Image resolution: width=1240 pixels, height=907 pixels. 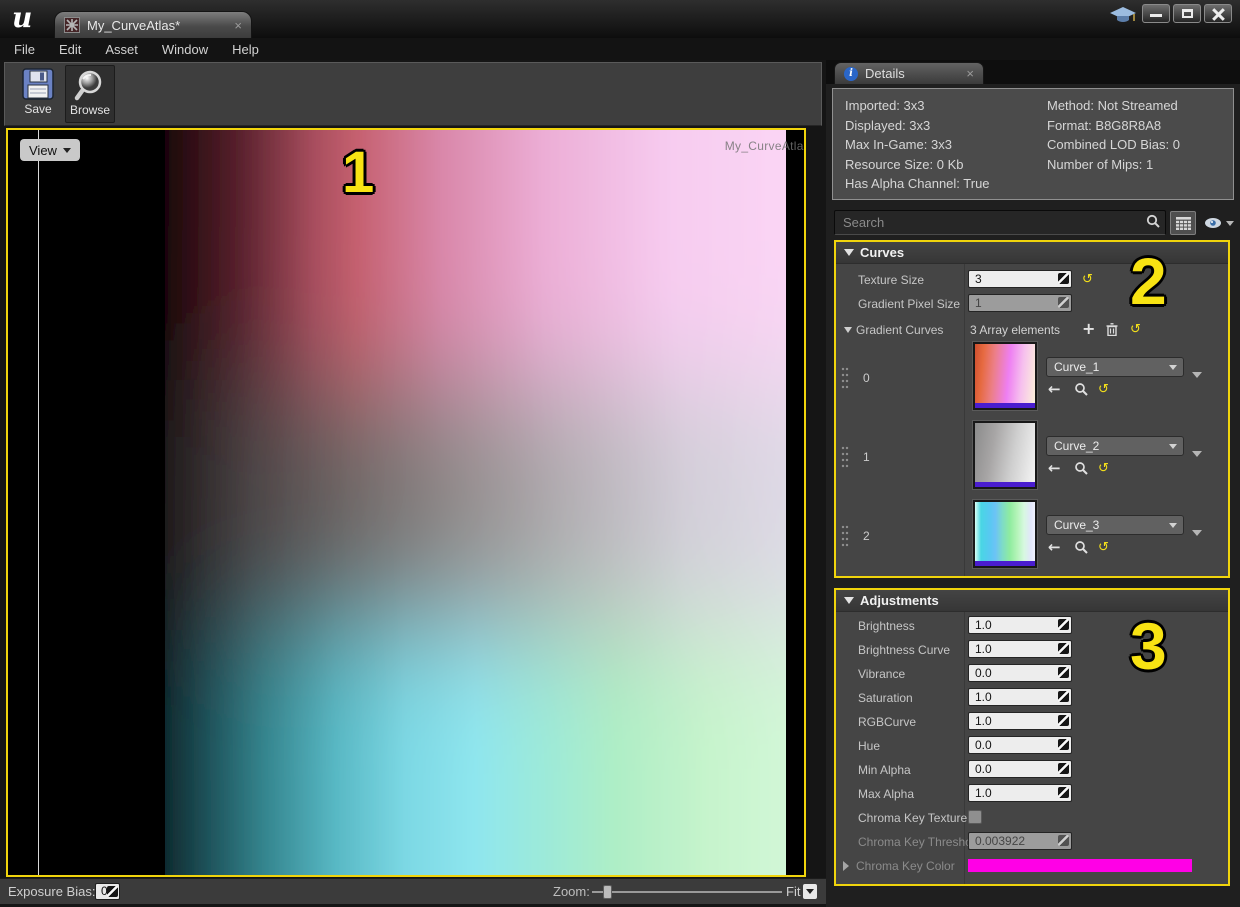 I want to click on search-input, so click(x=1000, y=222).